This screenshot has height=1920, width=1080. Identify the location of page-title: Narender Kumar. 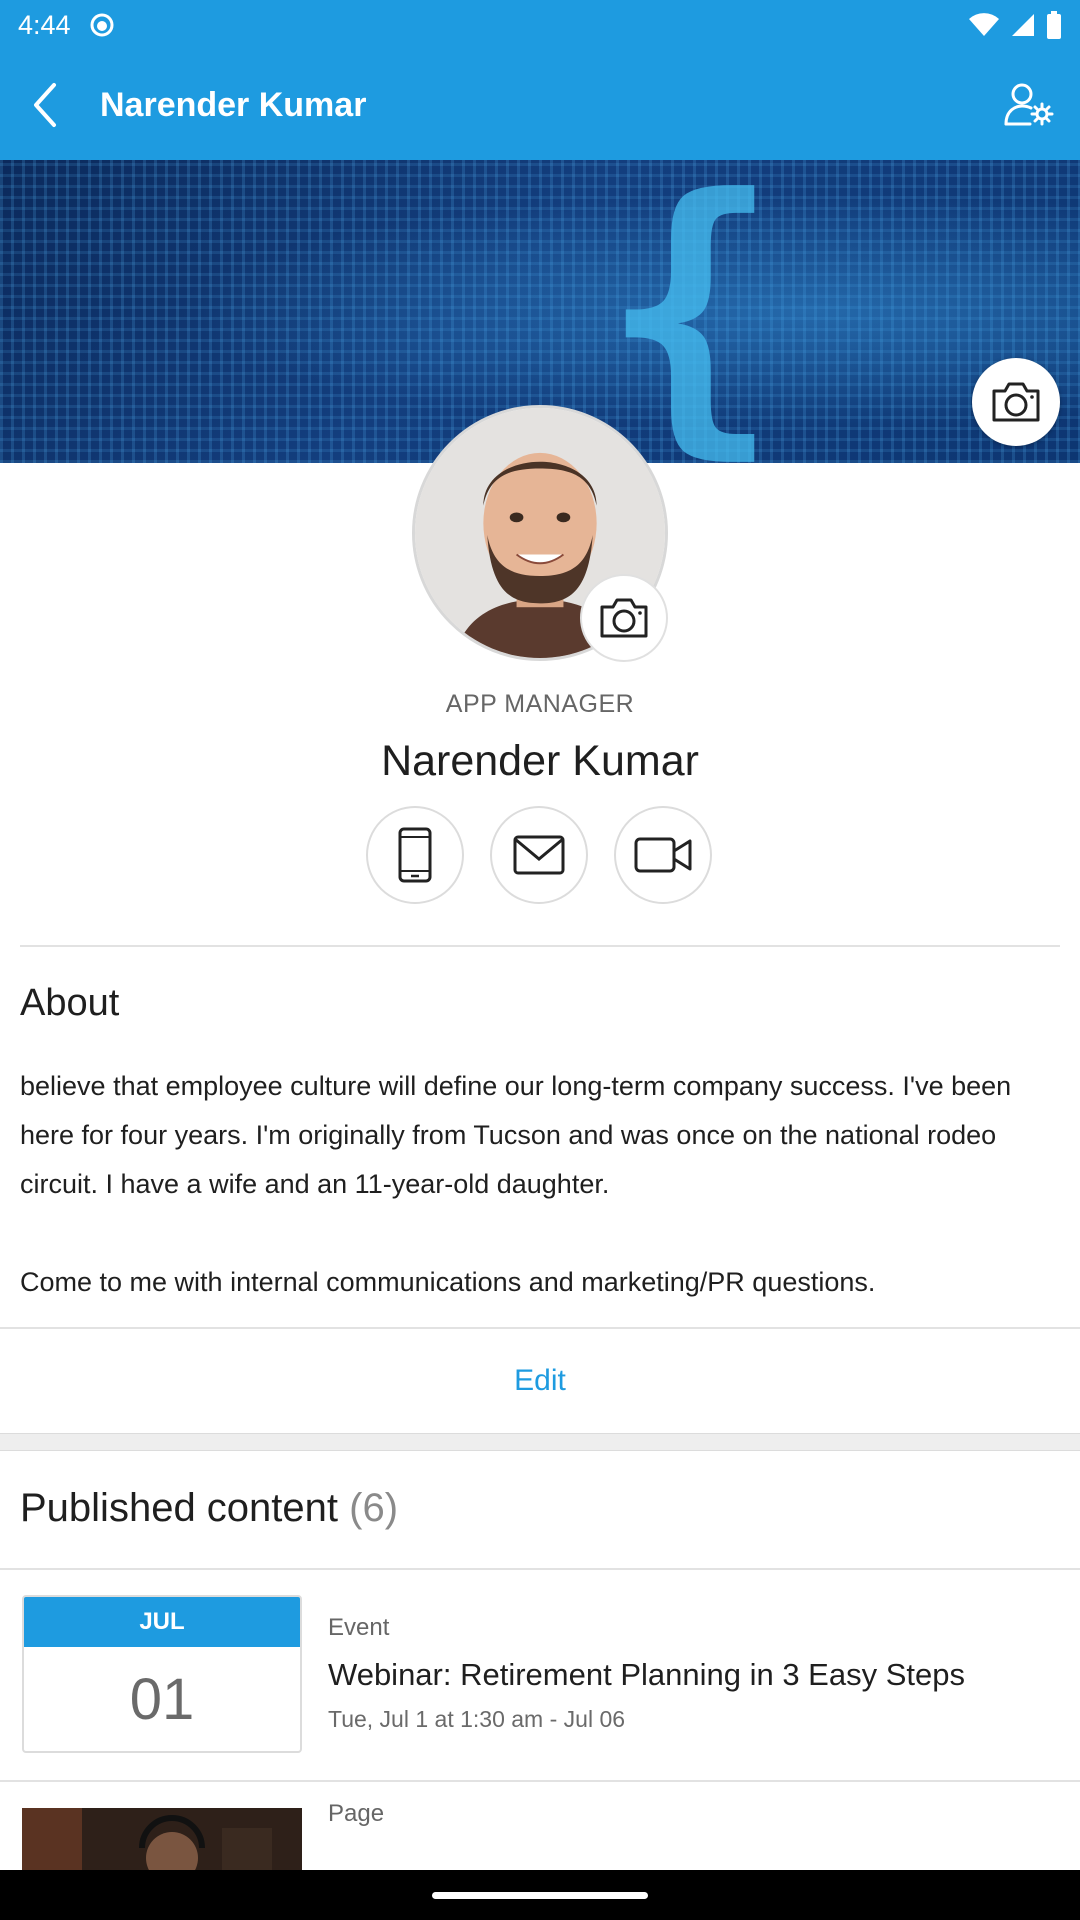
(233, 104).